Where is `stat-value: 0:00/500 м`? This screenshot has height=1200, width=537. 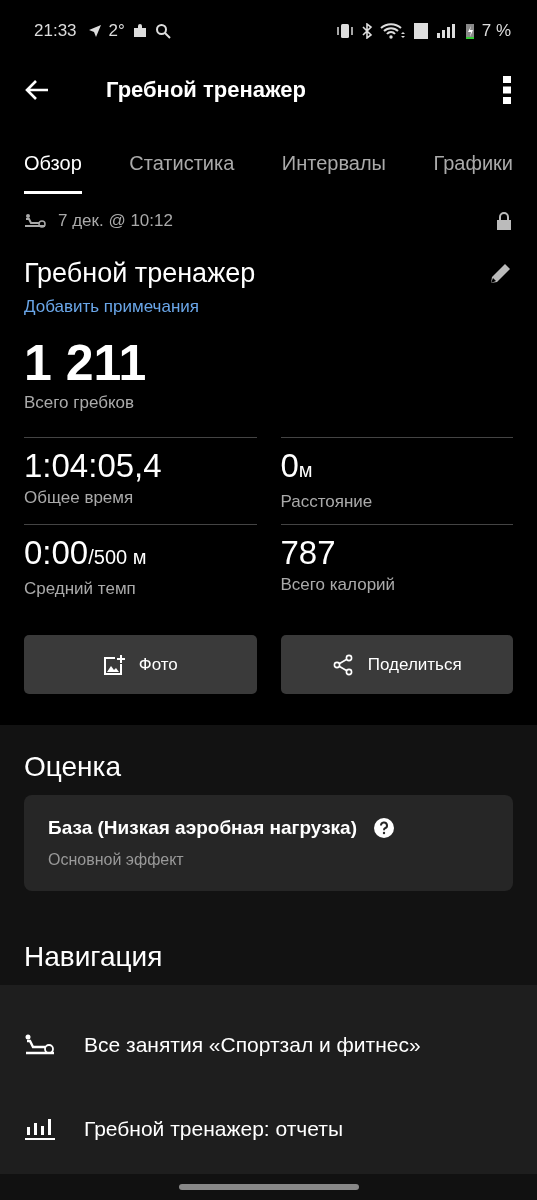
stat-value: 0:00/500 м is located at coordinates (86, 553).